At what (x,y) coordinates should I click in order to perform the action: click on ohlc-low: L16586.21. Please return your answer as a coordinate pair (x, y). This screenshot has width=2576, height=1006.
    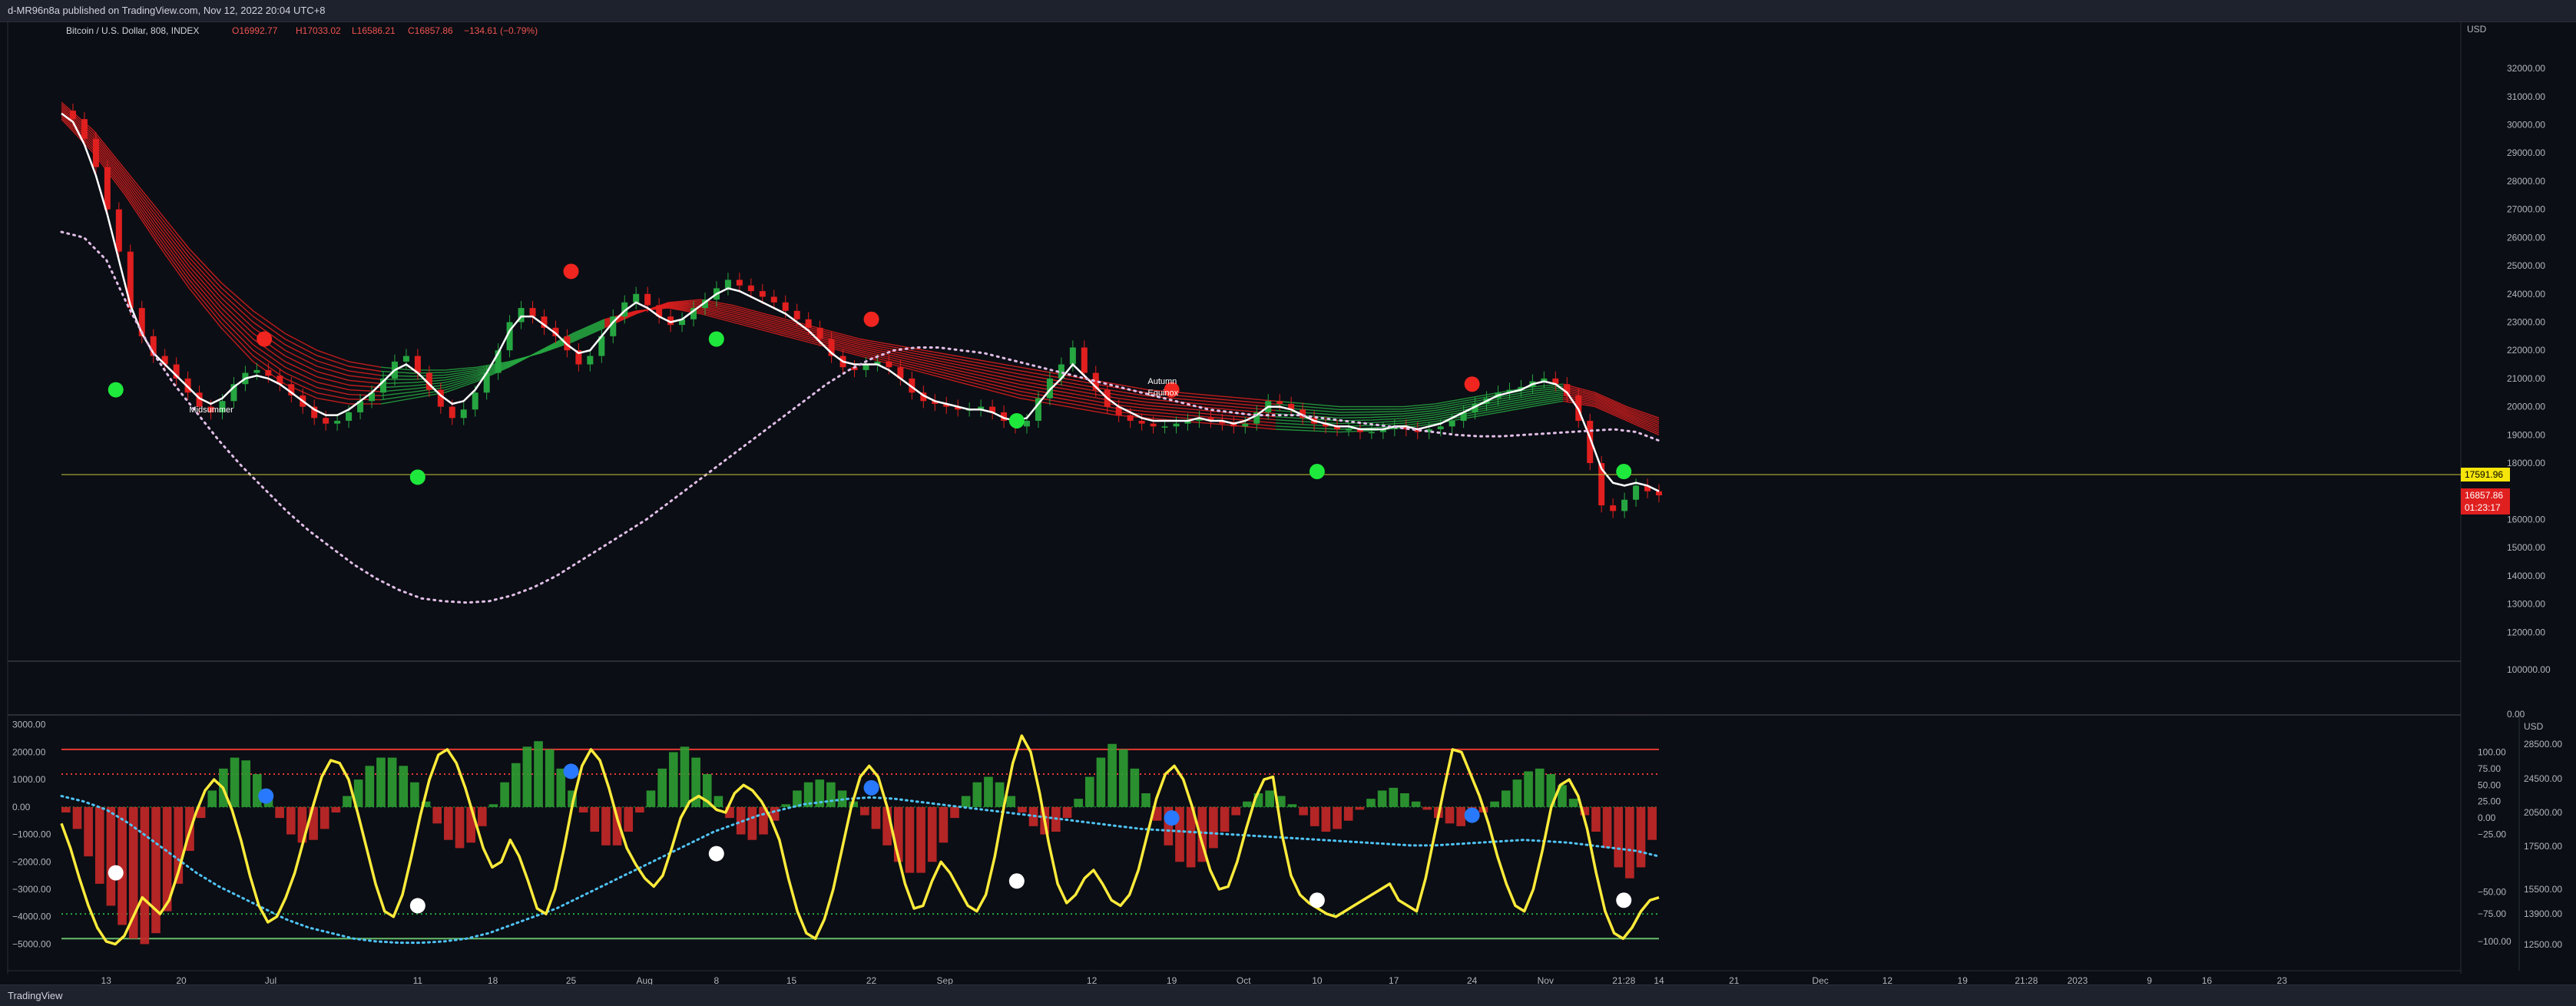
    Looking at the image, I should click on (374, 31).